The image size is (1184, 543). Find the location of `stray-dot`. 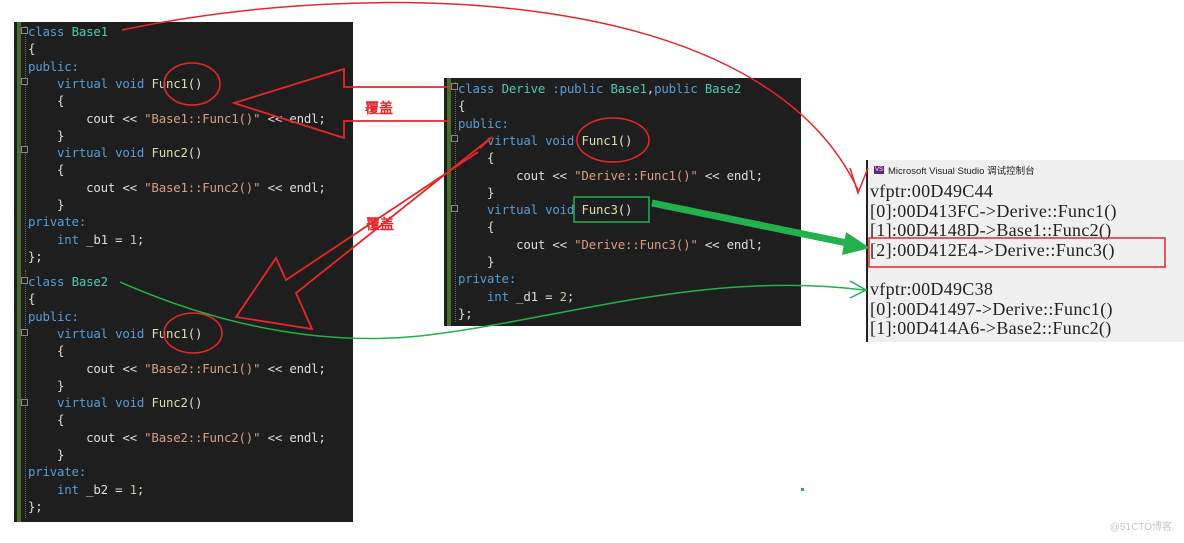

stray-dot is located at coordinates (802, 489).